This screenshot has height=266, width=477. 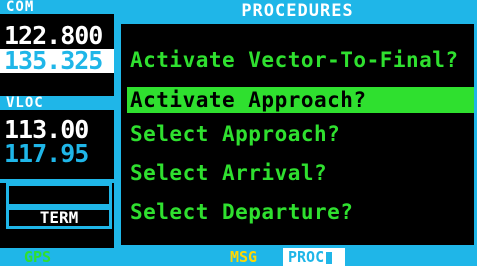 I want to click on page-title: PROCEDURES, so click(x=297, y=12).